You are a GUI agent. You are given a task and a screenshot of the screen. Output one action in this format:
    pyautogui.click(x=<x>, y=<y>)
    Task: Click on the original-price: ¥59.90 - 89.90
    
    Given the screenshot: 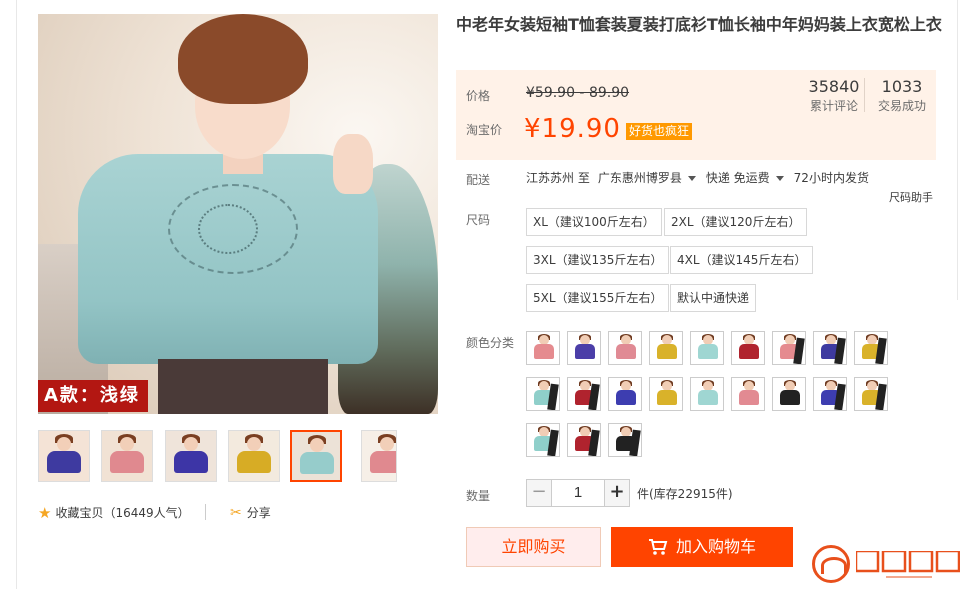 What is the action you would take?
    pyautogui.click(x=578, y=93)
    